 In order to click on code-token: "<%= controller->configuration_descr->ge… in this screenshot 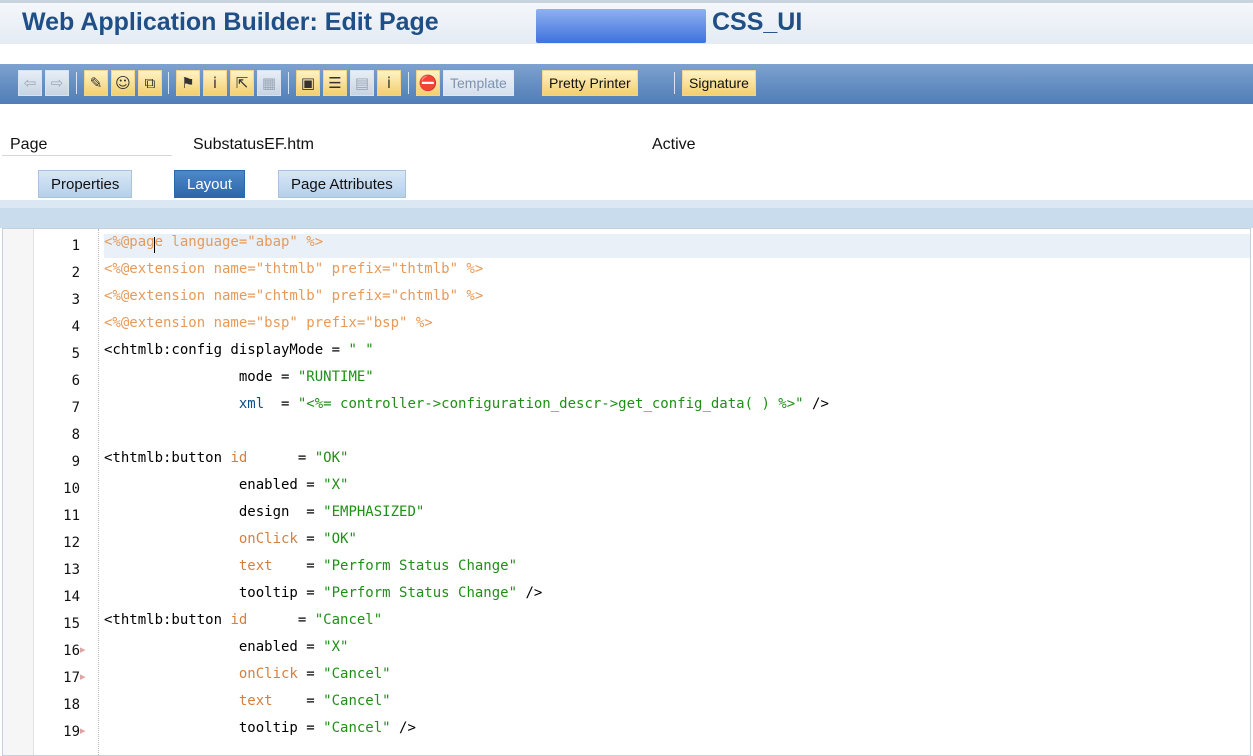, I will do `click(550, 404)`.